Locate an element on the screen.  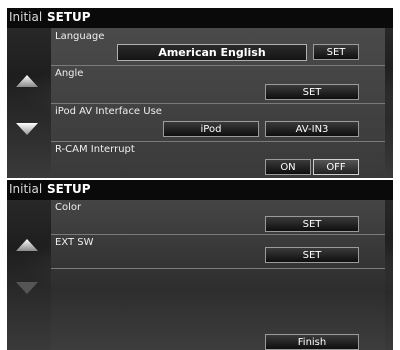
ext-sw-label: EXT SW is located at coordinates (74, 242).